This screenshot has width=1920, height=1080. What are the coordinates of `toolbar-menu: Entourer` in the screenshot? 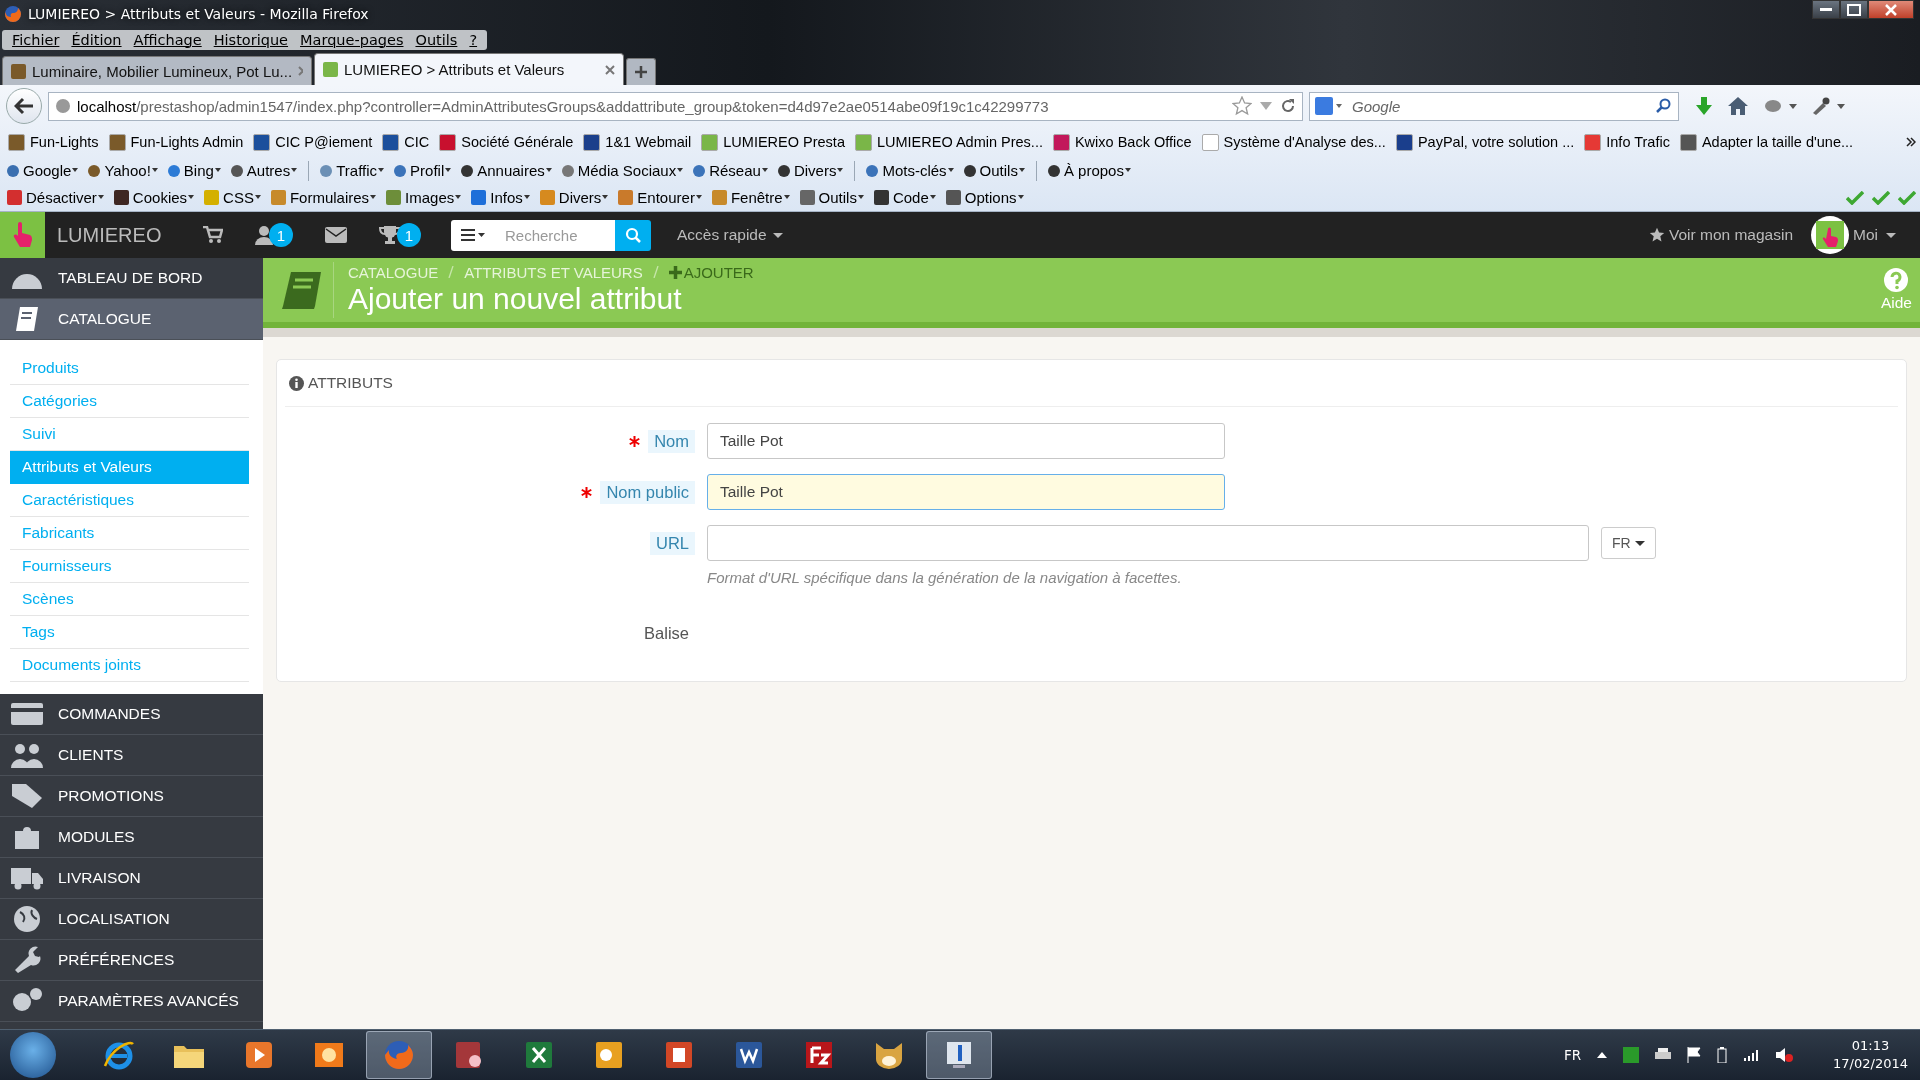 It's located at (660, 197).